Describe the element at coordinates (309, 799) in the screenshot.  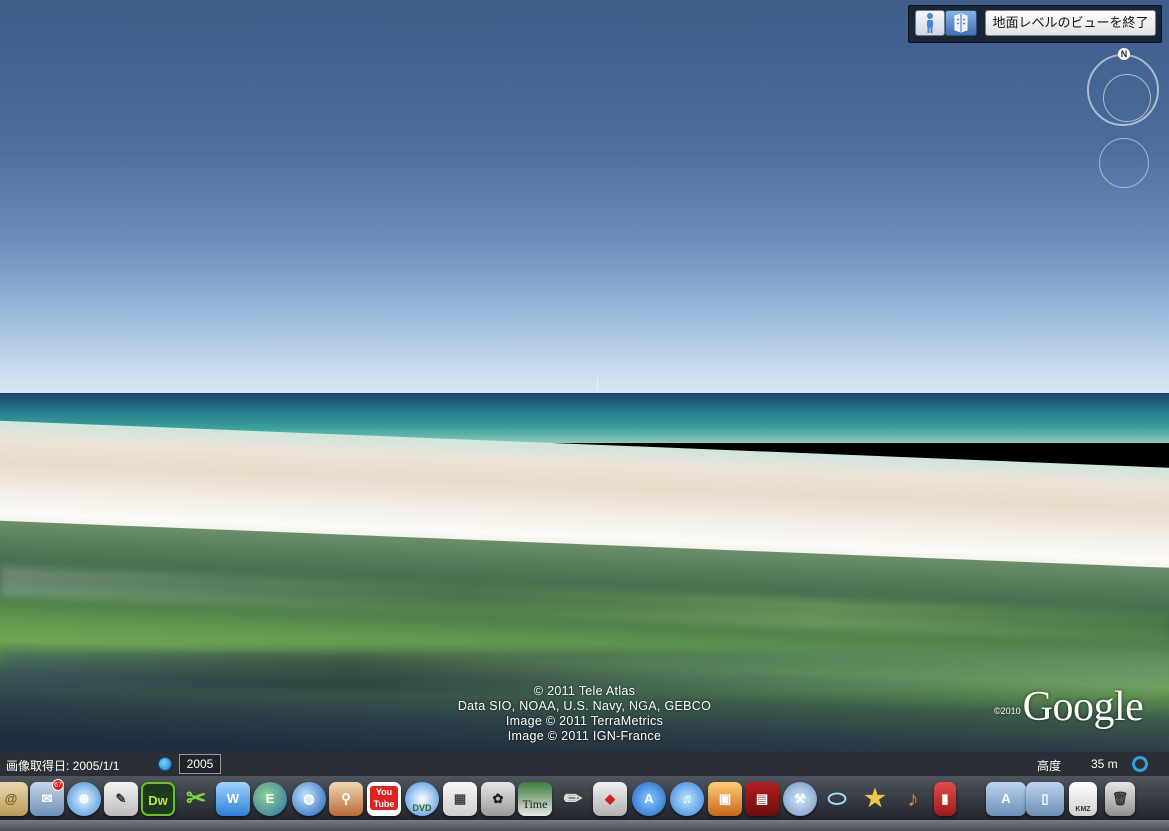
I see `google-earth-globe-icon: ◍` at that location.